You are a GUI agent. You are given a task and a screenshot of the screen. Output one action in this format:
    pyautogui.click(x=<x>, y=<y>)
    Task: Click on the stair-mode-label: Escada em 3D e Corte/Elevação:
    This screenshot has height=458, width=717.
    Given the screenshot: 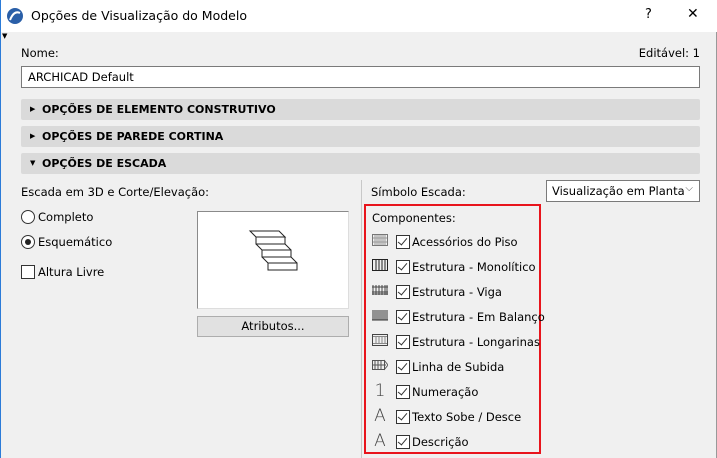 What is the action you would take?
    pyautogui.click(x=115, y=192)
    